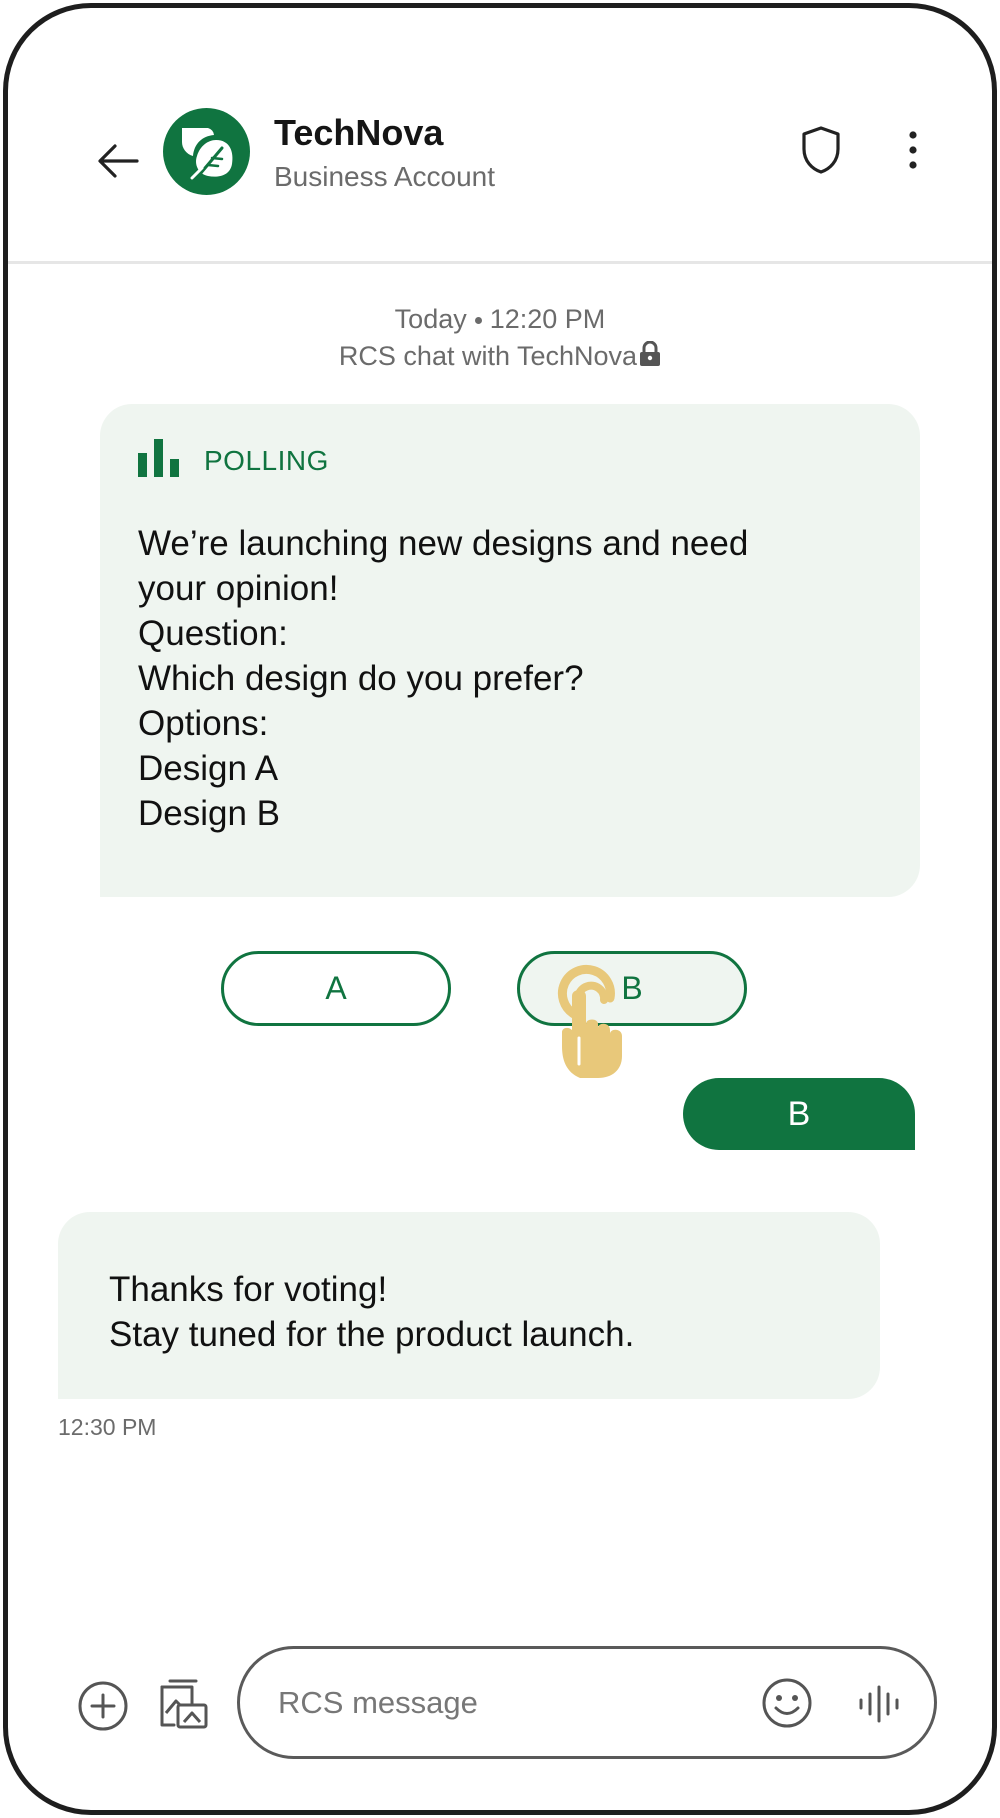 The image size is (1000, 1818). I want to click on separator-dot, so click(478, 321).